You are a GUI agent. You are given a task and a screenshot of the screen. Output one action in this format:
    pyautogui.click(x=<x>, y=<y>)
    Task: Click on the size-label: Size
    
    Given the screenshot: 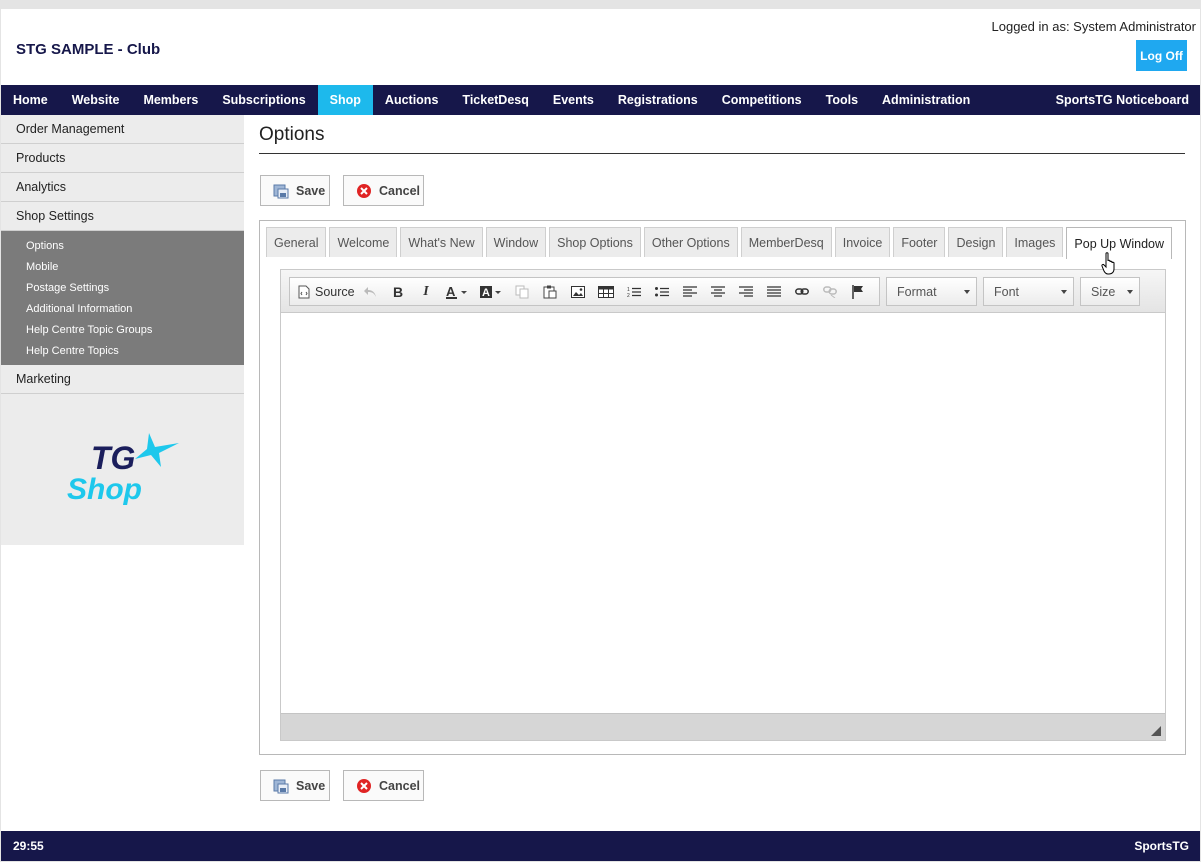 What is the action you would take?
    pyautogui.click(x=1103, y=291)
    